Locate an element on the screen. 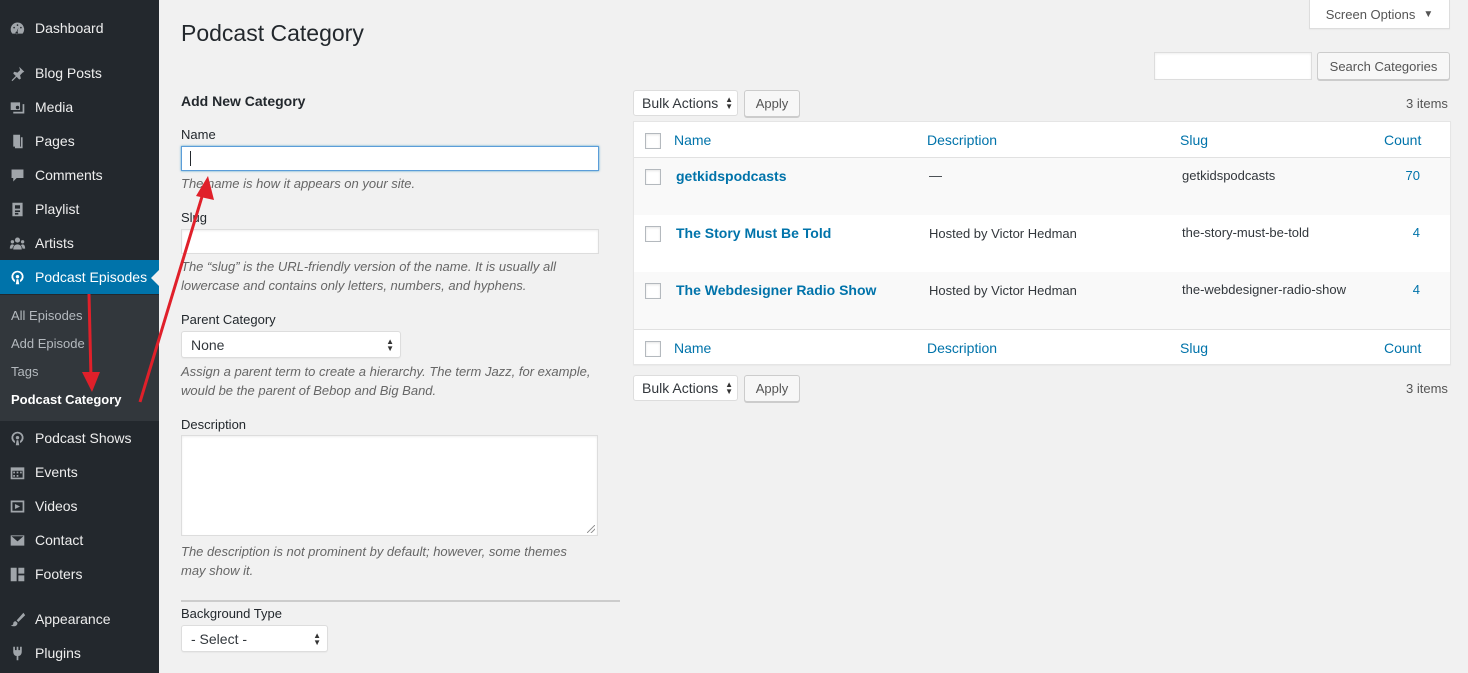 The width and height of the screenshot is (1468, 673). screen-options-label: Screen Options is located at coordinates (1370, 14).